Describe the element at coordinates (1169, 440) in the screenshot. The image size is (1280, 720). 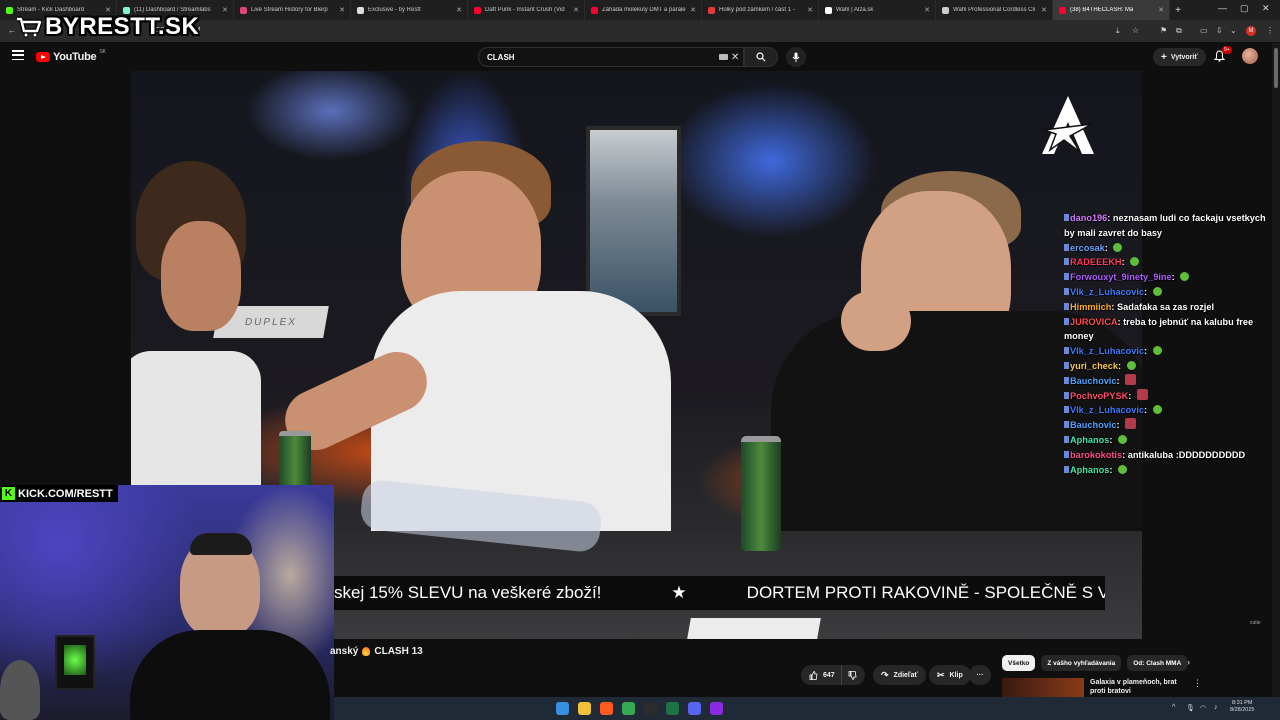
I see `chat-message: Aphanos:` at that location.